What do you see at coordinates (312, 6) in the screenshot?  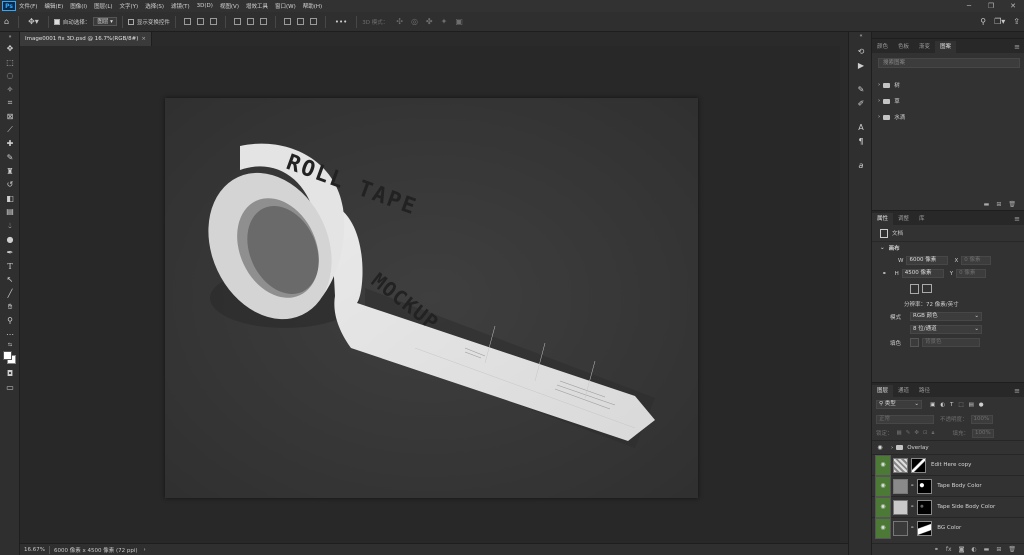 I see `menu-help: 帮助(H)` at bounding box center [312, 6].